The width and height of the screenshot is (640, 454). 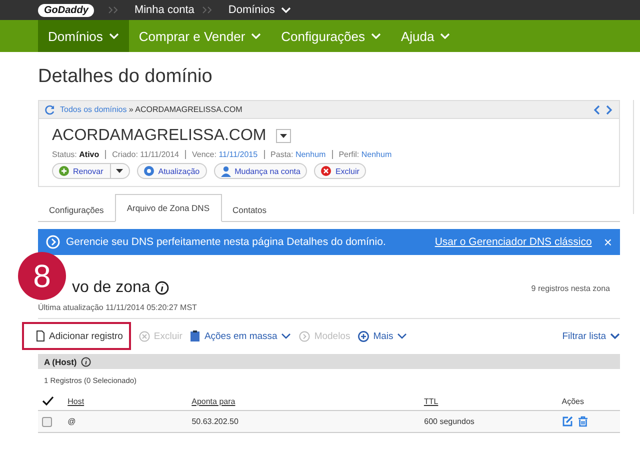 What do you see at coordinates (195, 336) in the screenshot?
I see `clipboard-icon` at bounding box center [195, 336].